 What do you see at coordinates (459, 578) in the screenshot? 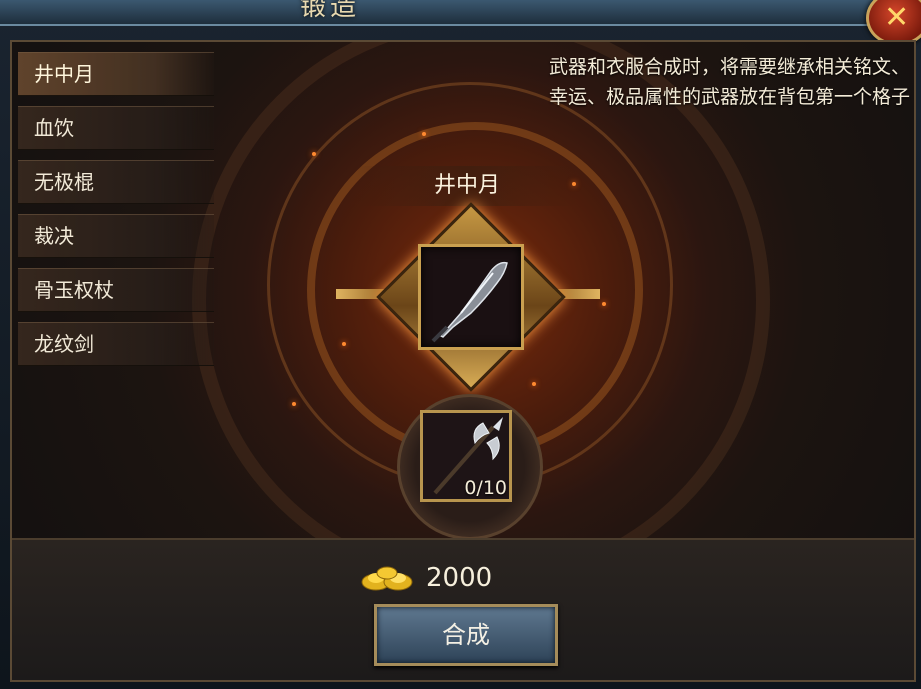
I see `cost-value: 2000` at bounding box center [459, 578].